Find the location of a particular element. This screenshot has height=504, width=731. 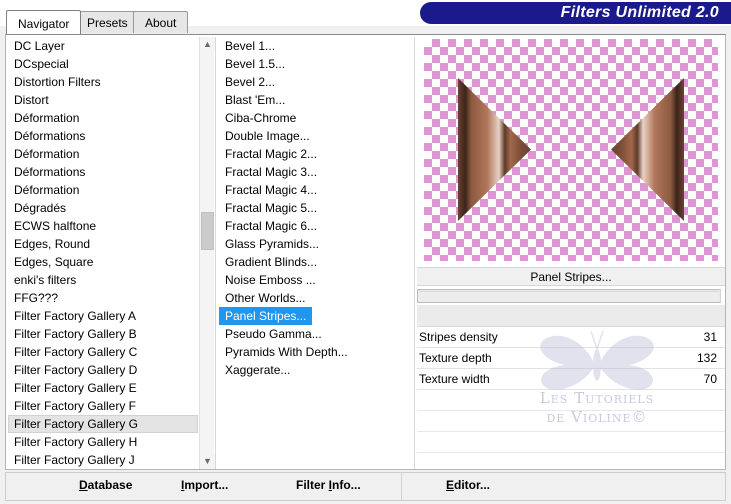

category-list-item: Filter Factory Gallery B is located at coordinates (103, 334).